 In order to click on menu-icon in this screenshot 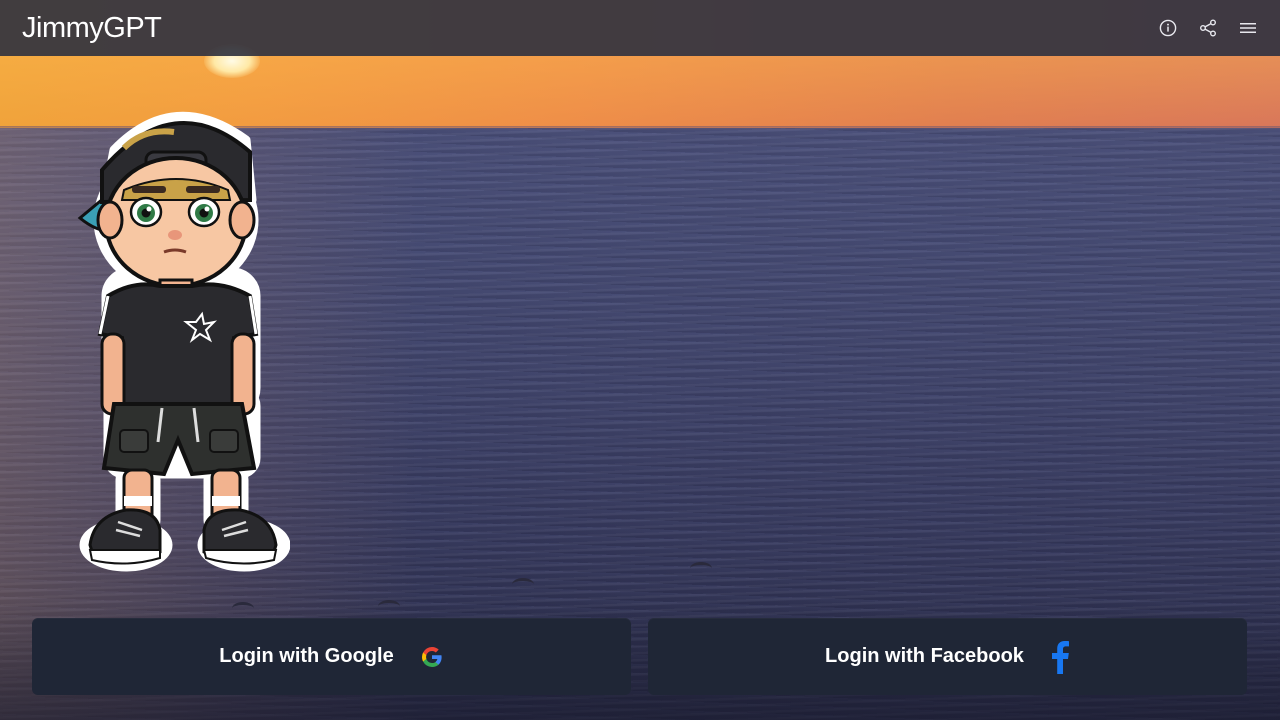, I will do `click(1248, 28)`.